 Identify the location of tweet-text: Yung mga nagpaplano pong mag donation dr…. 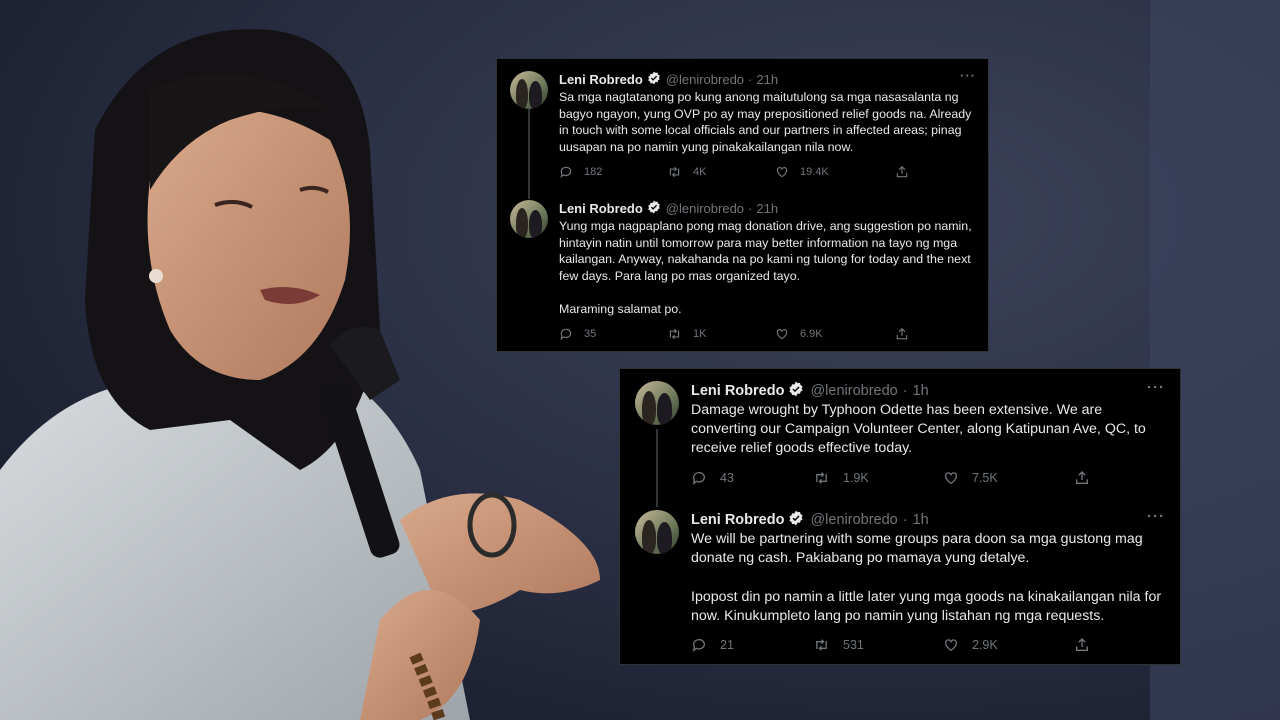
(765, 267).